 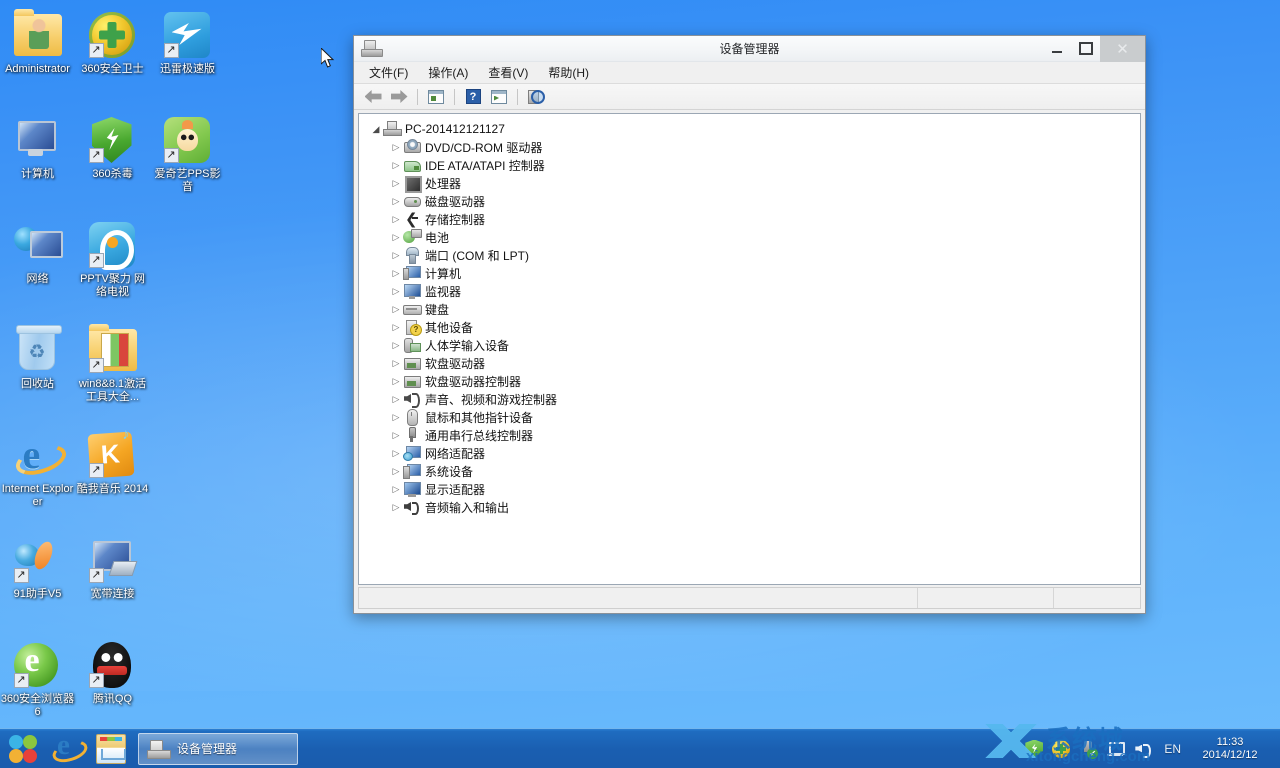 What do you see at coordinates (37, 581) in the screenshot?
I see `desktop-icon-91-assistant: 91助手V5` at bounding box center [37, 581].